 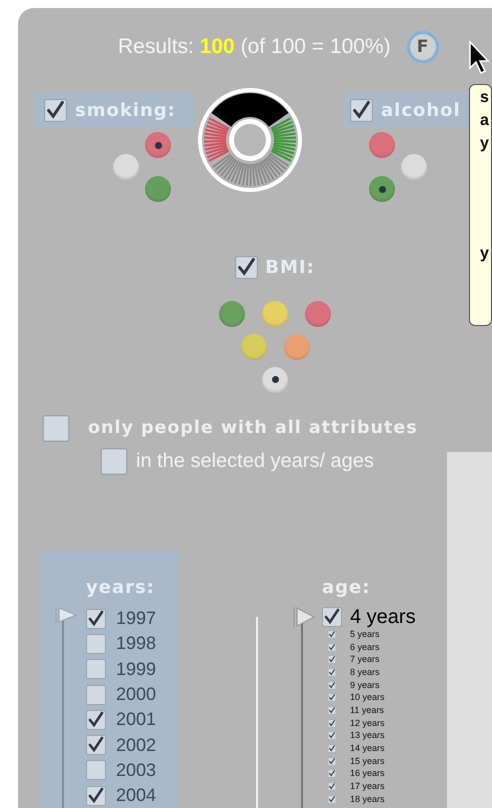 What do you see at coordinates (367, 736) in the screenshot?
I see `age-label: 13 years` at bounding box center [367, 736].